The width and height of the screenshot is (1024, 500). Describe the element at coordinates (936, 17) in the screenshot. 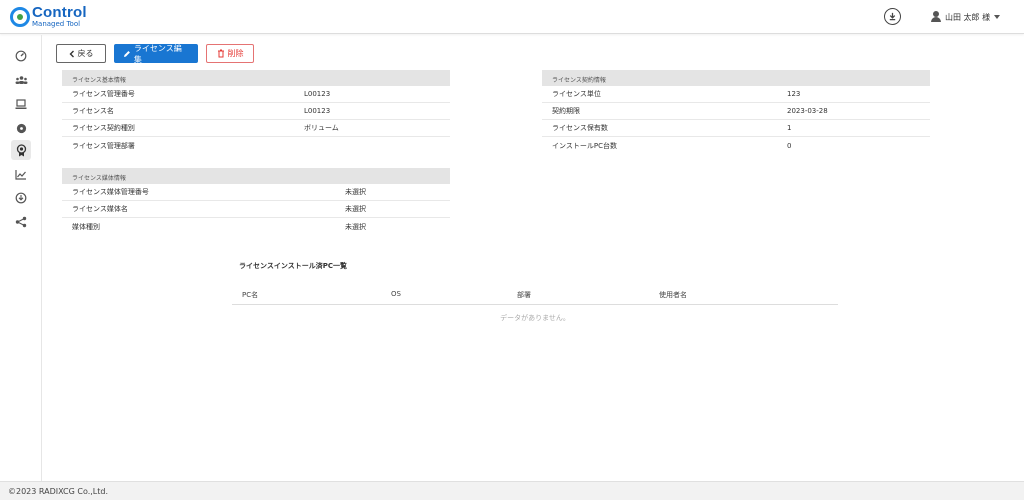

I see `user-icon` at that location.